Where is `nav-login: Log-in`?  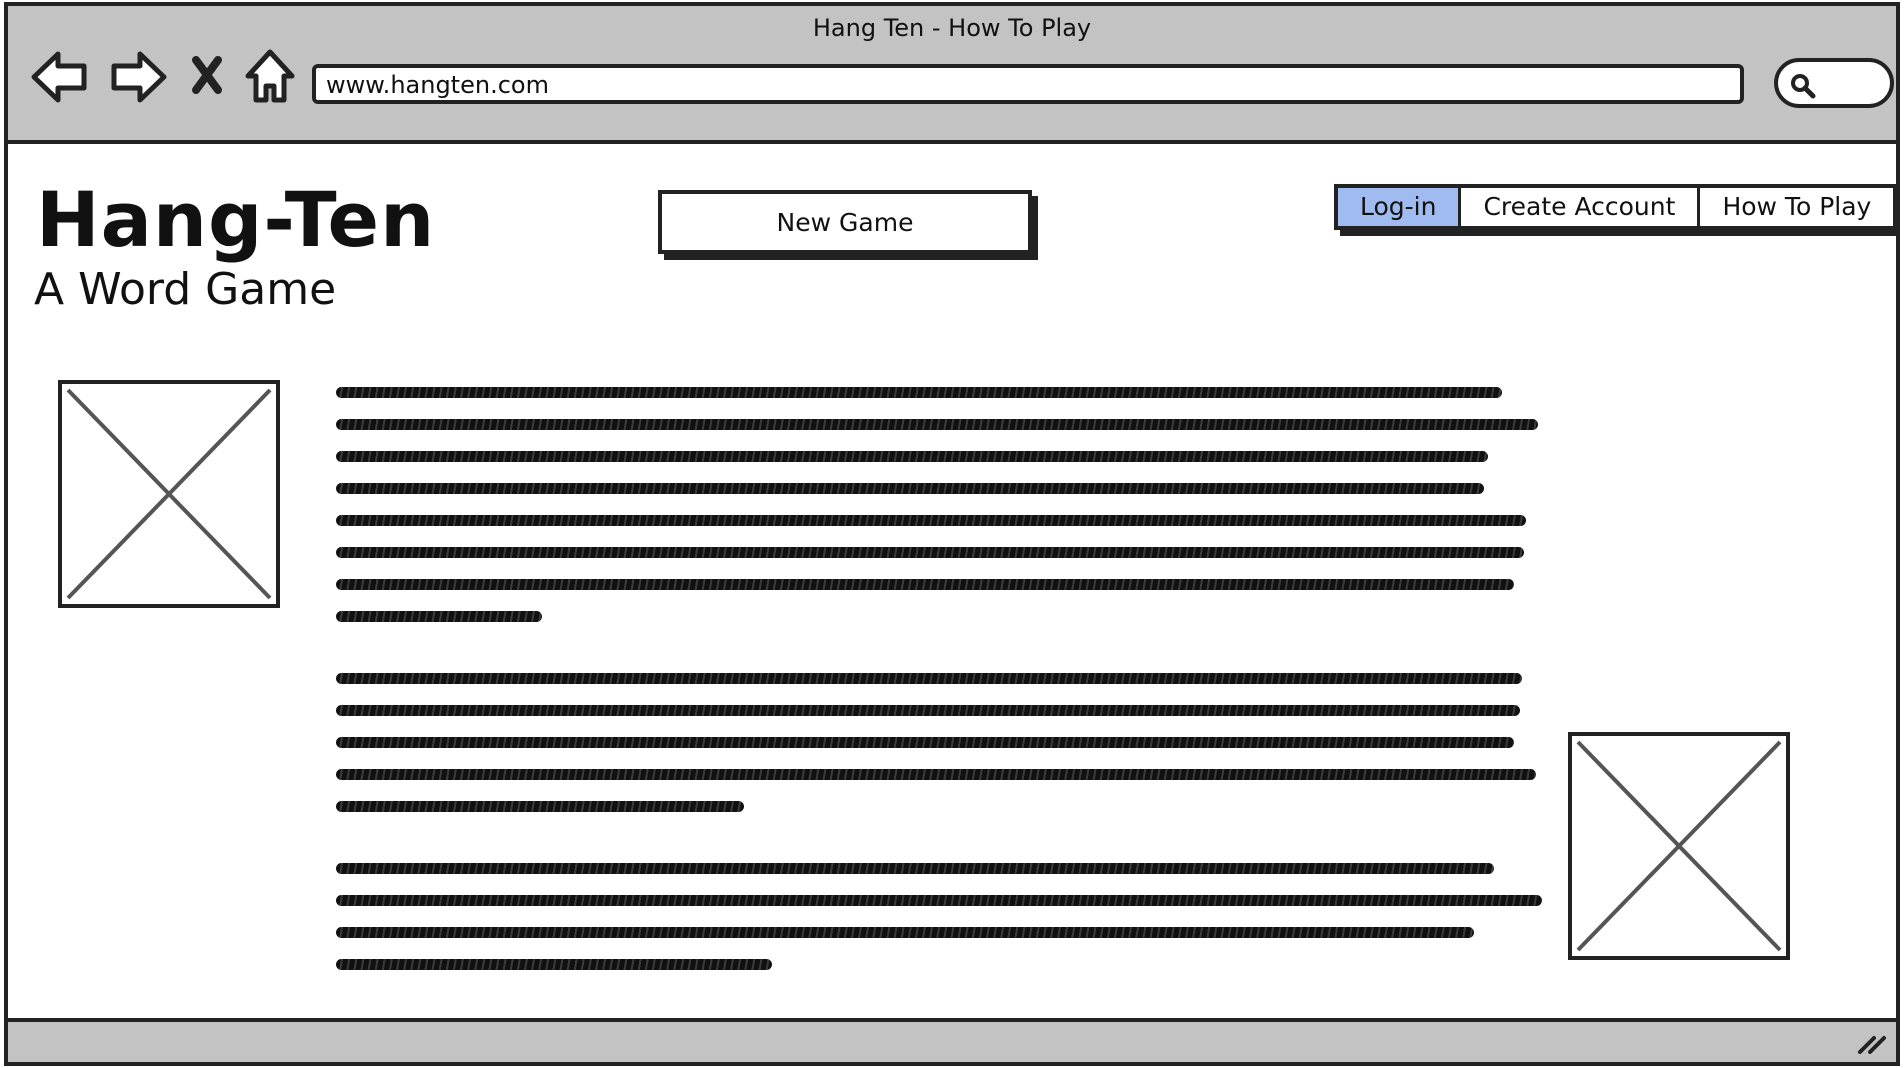
nav-login: Log-in is located at coordinates (1400, 207).